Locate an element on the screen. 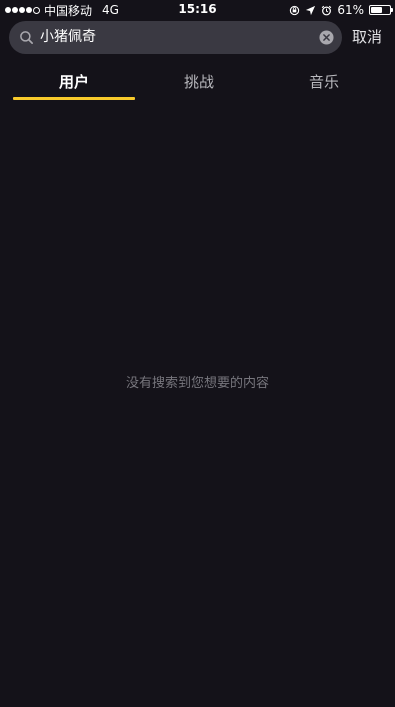 Image resolution: width=395 pixels, height=707 pixels. location-arrow-icon is located at coordinates (311, 10).